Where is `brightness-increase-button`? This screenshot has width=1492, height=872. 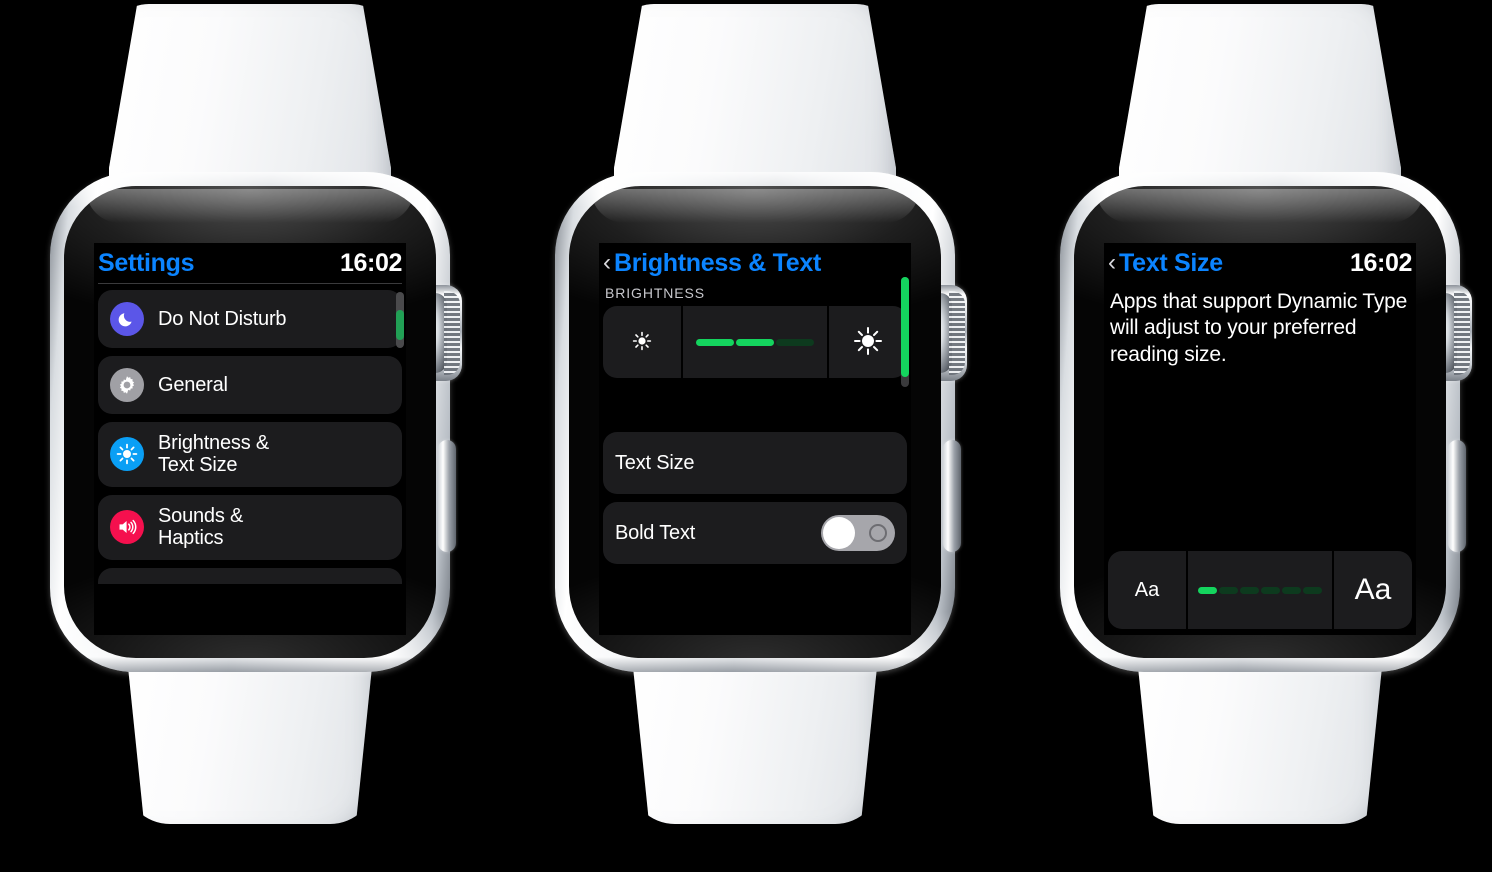 brightness-increase-button is located at coordinates (868, 342).